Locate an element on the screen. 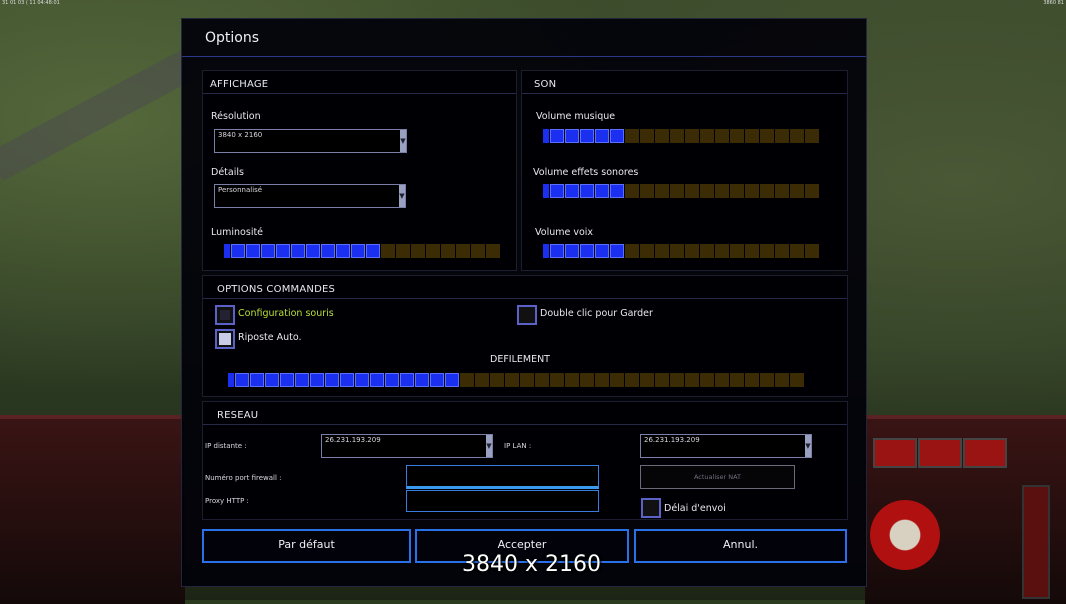 This screenshot has height=604, width=1066. actualiser-nat-button: Actualiser NAT is located at coordinates (717, 477).